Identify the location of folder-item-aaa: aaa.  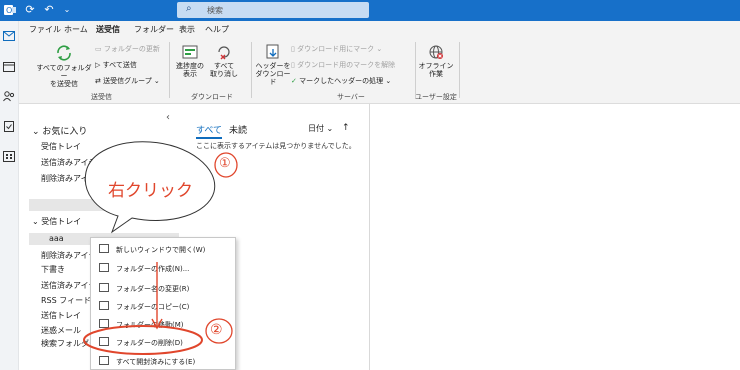
(56, 238).